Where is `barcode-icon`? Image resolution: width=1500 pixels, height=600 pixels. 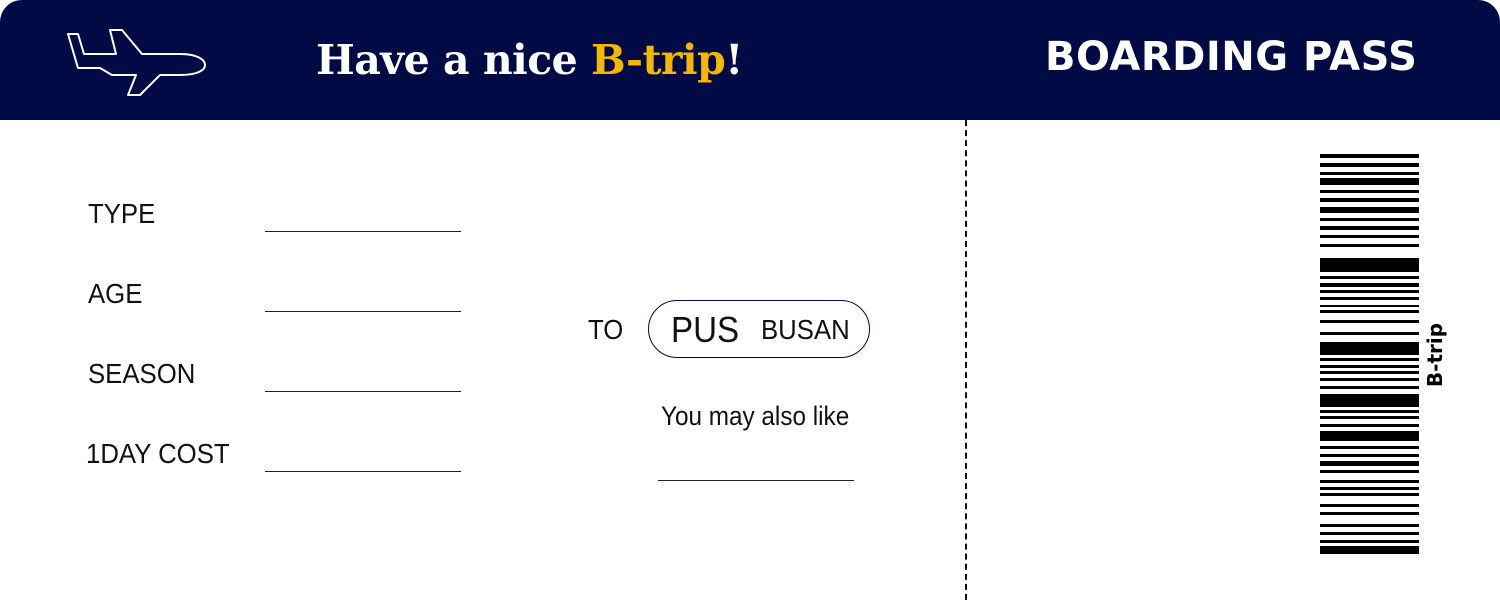 barcode-icon is located at coordinates (1370, 354).